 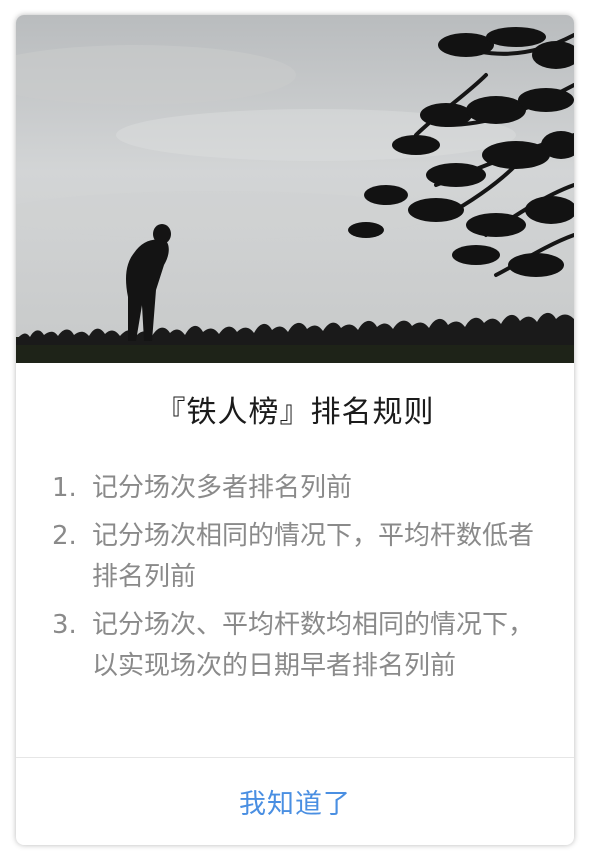 I want to click on rule-text: 记分场次多者排名列前, so click(x=222, y=488).